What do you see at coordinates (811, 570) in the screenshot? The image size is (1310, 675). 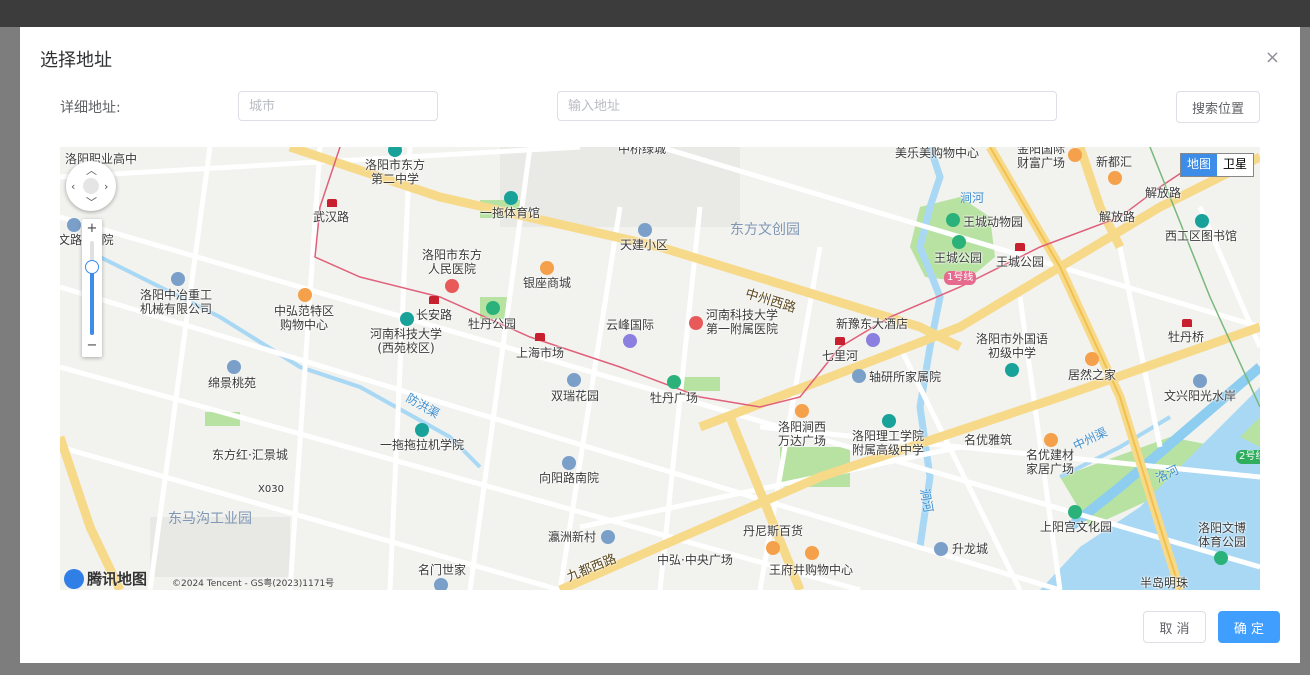 I see `poi-label: 王府井购物中心` at bounding box center [811, 570].